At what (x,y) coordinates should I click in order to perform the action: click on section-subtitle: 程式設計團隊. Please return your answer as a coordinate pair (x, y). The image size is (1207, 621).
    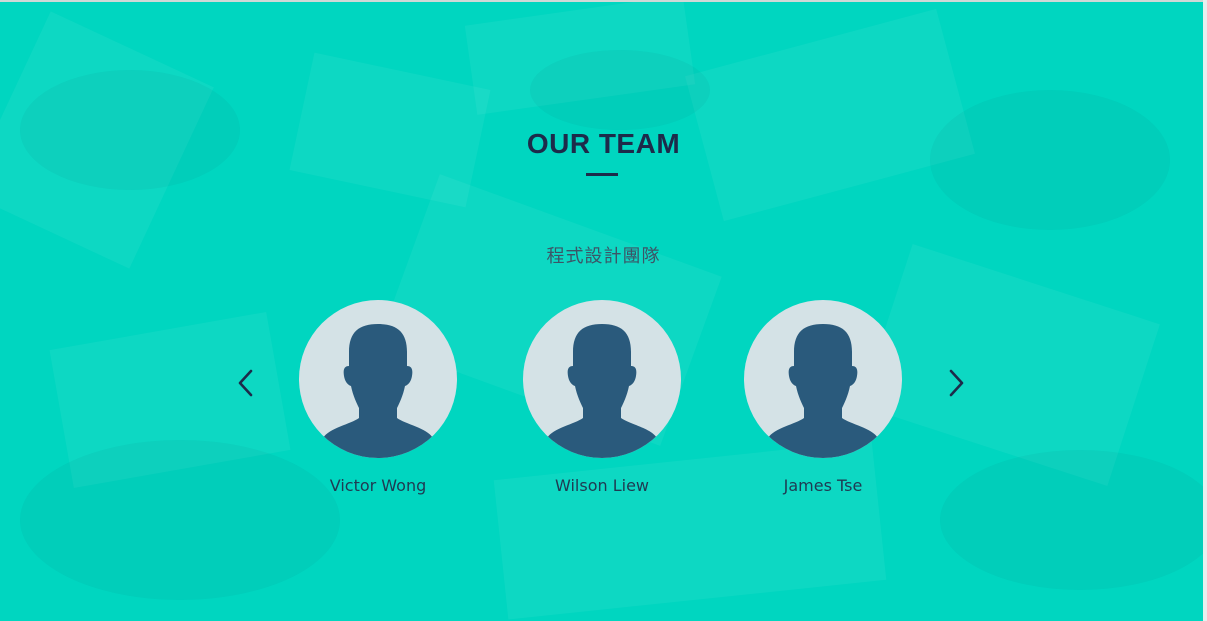
    Looking at the image, I should click on (603, 256).